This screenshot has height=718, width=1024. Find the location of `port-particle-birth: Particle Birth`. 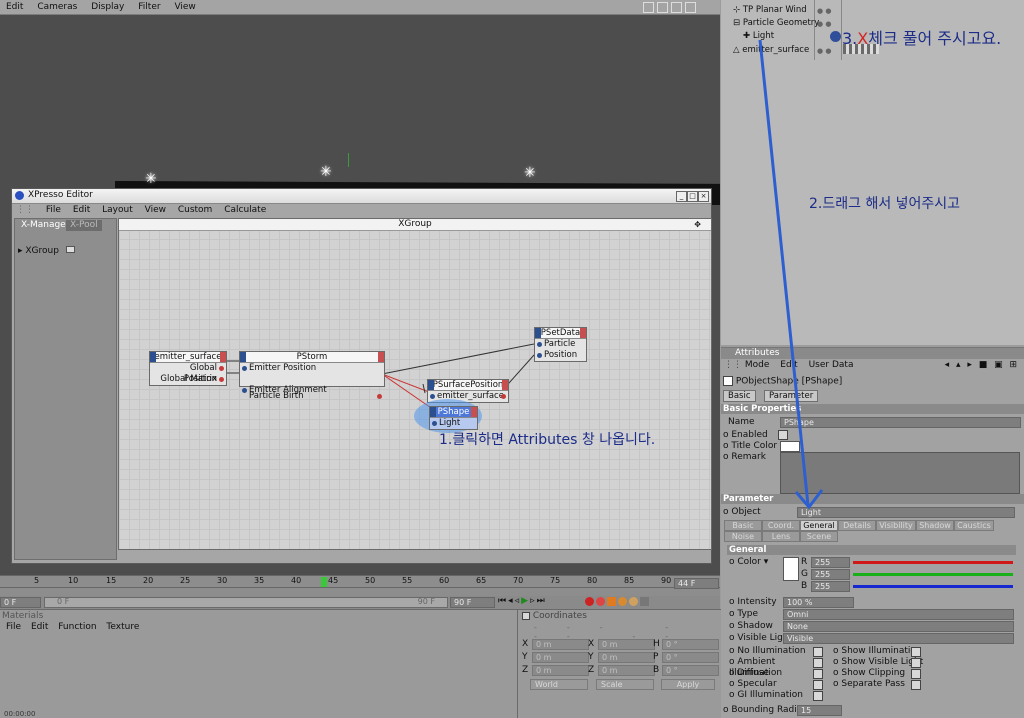

port-particle-birth: Particle Birth is located at coordinates (312, 396).